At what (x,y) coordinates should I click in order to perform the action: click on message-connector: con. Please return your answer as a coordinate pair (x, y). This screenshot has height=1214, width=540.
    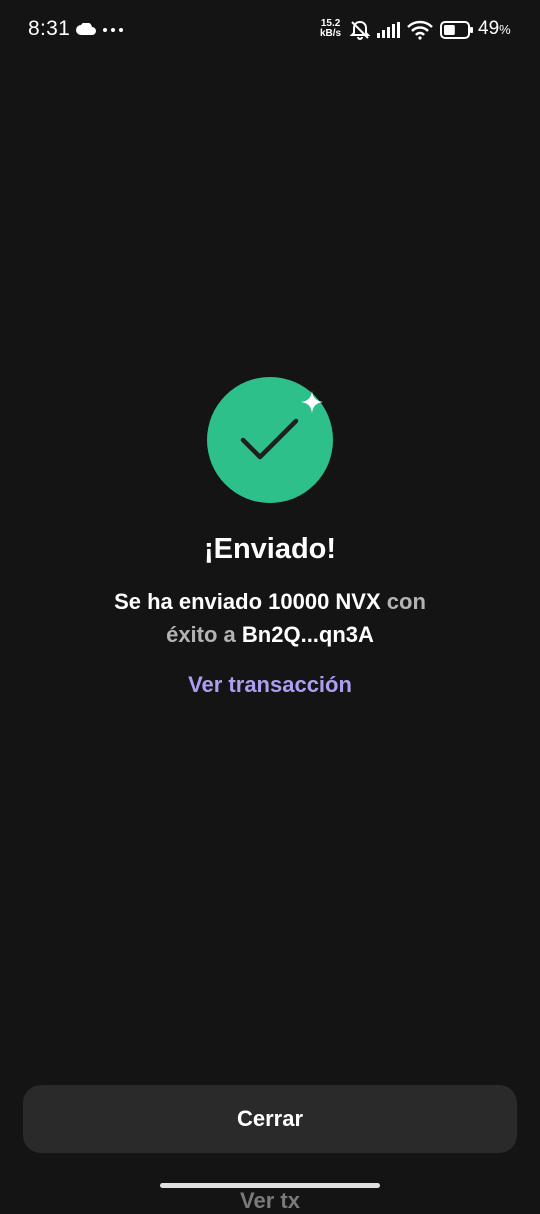
    Looking at the image, I should click on (406, 601).